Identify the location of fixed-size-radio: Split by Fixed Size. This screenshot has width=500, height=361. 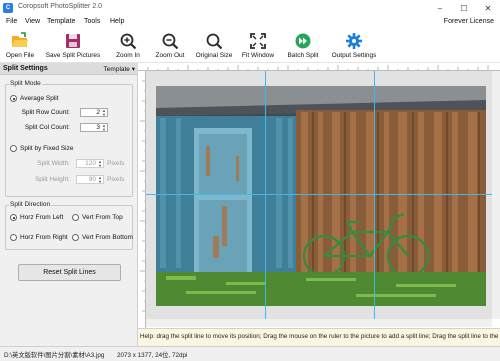
(41, 148).